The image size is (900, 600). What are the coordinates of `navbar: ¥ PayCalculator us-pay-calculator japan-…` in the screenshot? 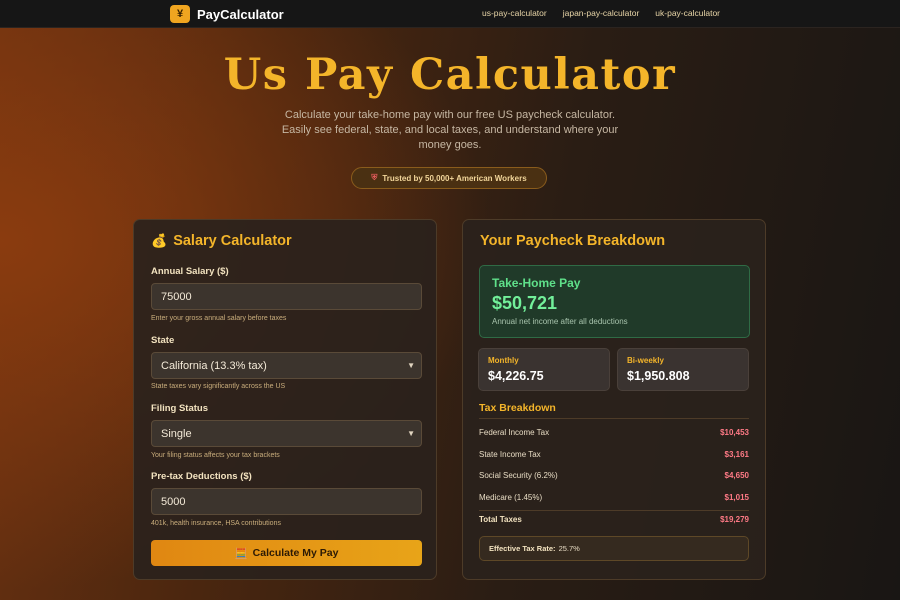 It's located at (450, 14).